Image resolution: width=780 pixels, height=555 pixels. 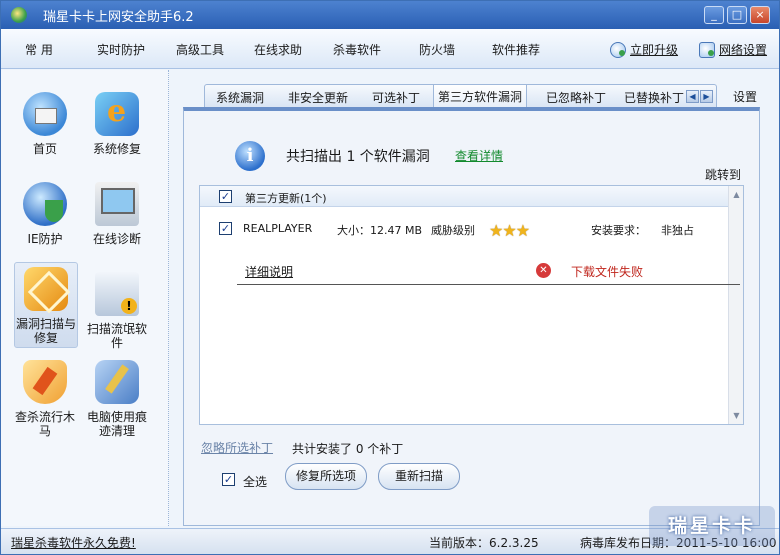 What do you see at coordinates (576, 97) in the screenshot?
I see `tab-ignored-patches: 已忽略补丁` at bounding box center [576, 97].